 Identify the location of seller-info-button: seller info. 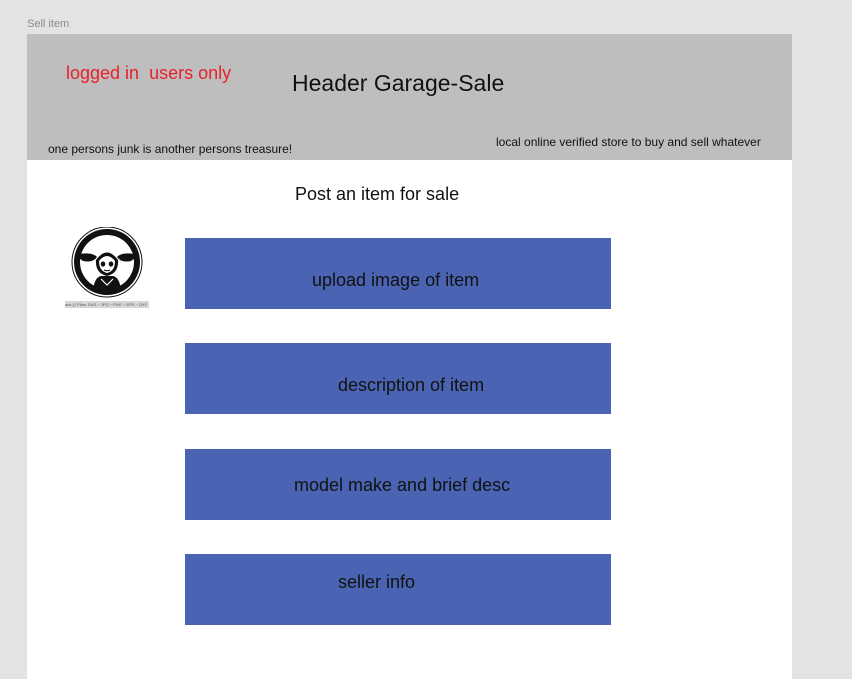
(398, 589).